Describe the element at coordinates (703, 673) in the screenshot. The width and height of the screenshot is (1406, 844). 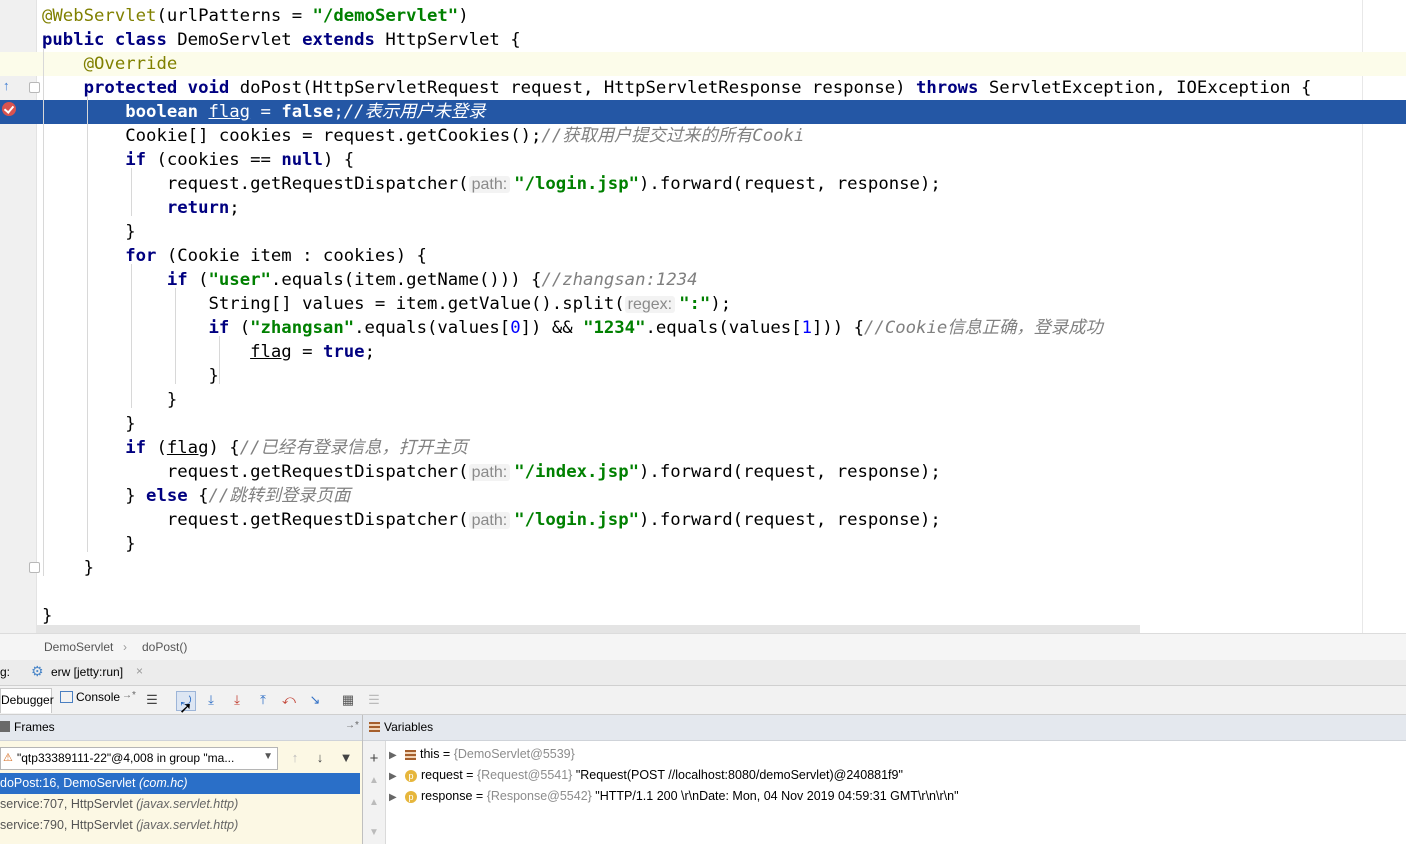
I see `run-config-bar: g: ⚙ erw [jetty:run] ×` at that location.